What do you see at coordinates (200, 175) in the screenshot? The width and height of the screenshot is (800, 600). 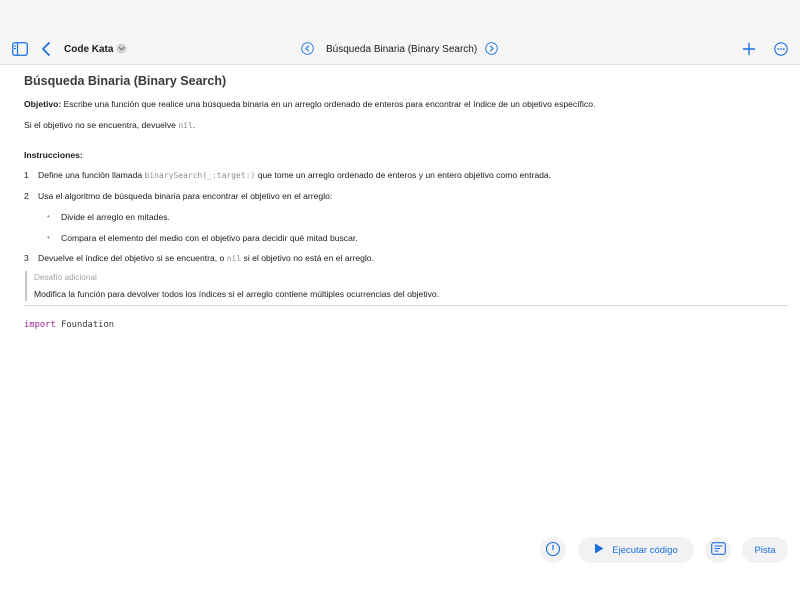 I see `inline-code: binarySearch(_:target:)` at bounding box center [200, 175].